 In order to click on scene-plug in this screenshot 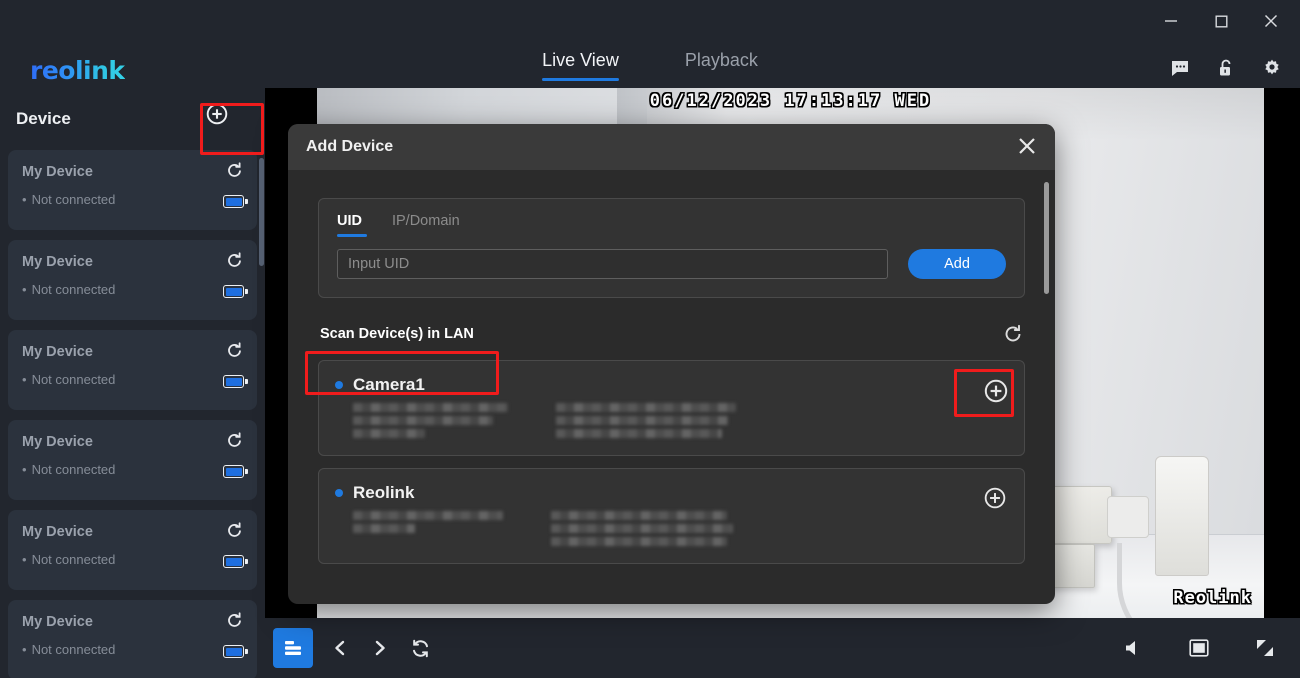, I will do `click(1128, 517)`.